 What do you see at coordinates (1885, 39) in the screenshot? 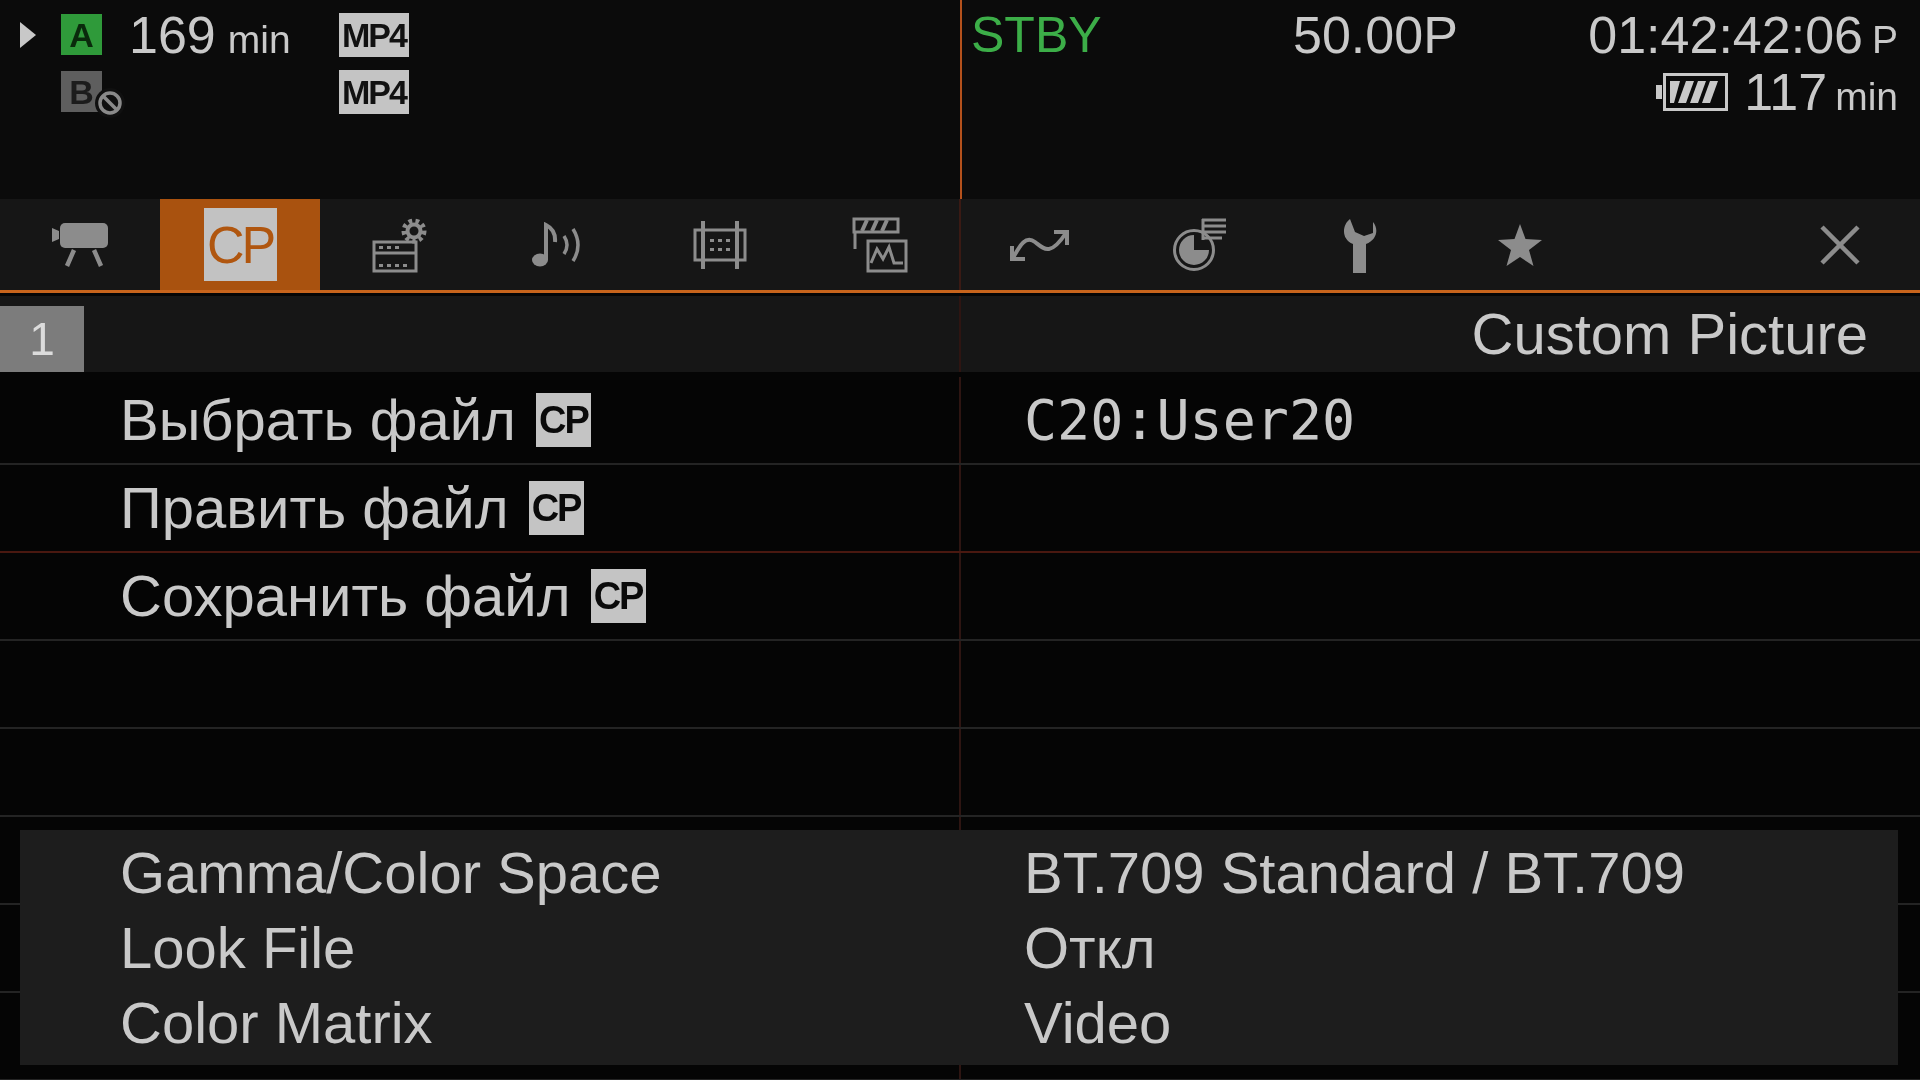
I see `timecode-mode-text: P` at bounding box center [1885, 39].